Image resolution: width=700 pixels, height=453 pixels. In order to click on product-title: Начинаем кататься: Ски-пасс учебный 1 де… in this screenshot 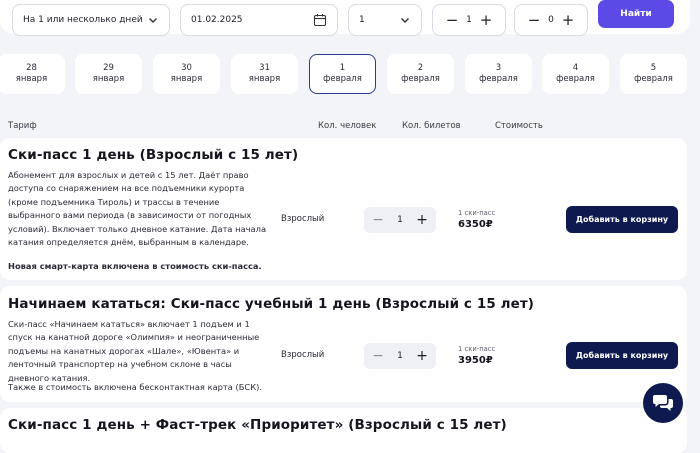, I will do `click(271, 304)`.